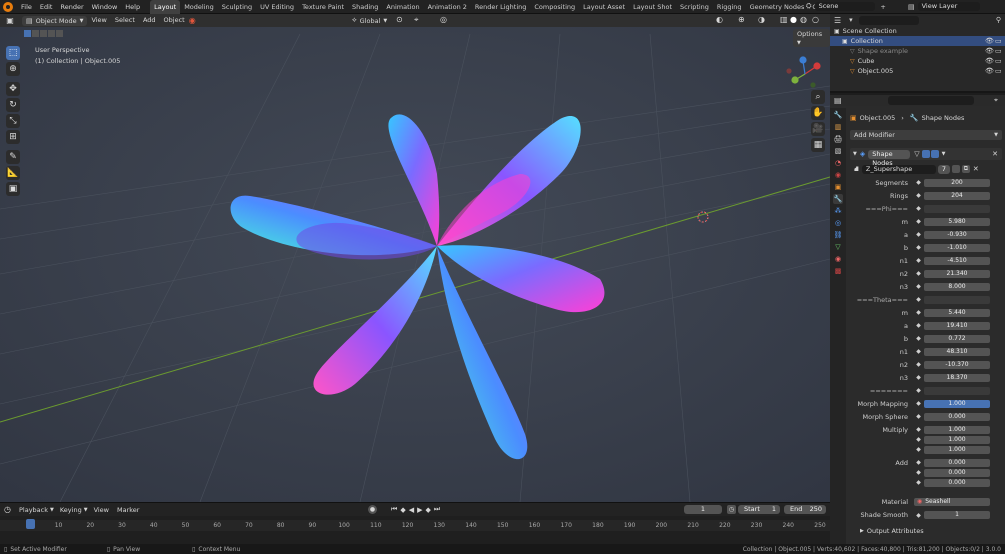 This screenshot has width=1005, height=554. Describe the element at coordinates (128, 510) in the screenshot. I see `timeline-menu-marker: Marker` at that location.